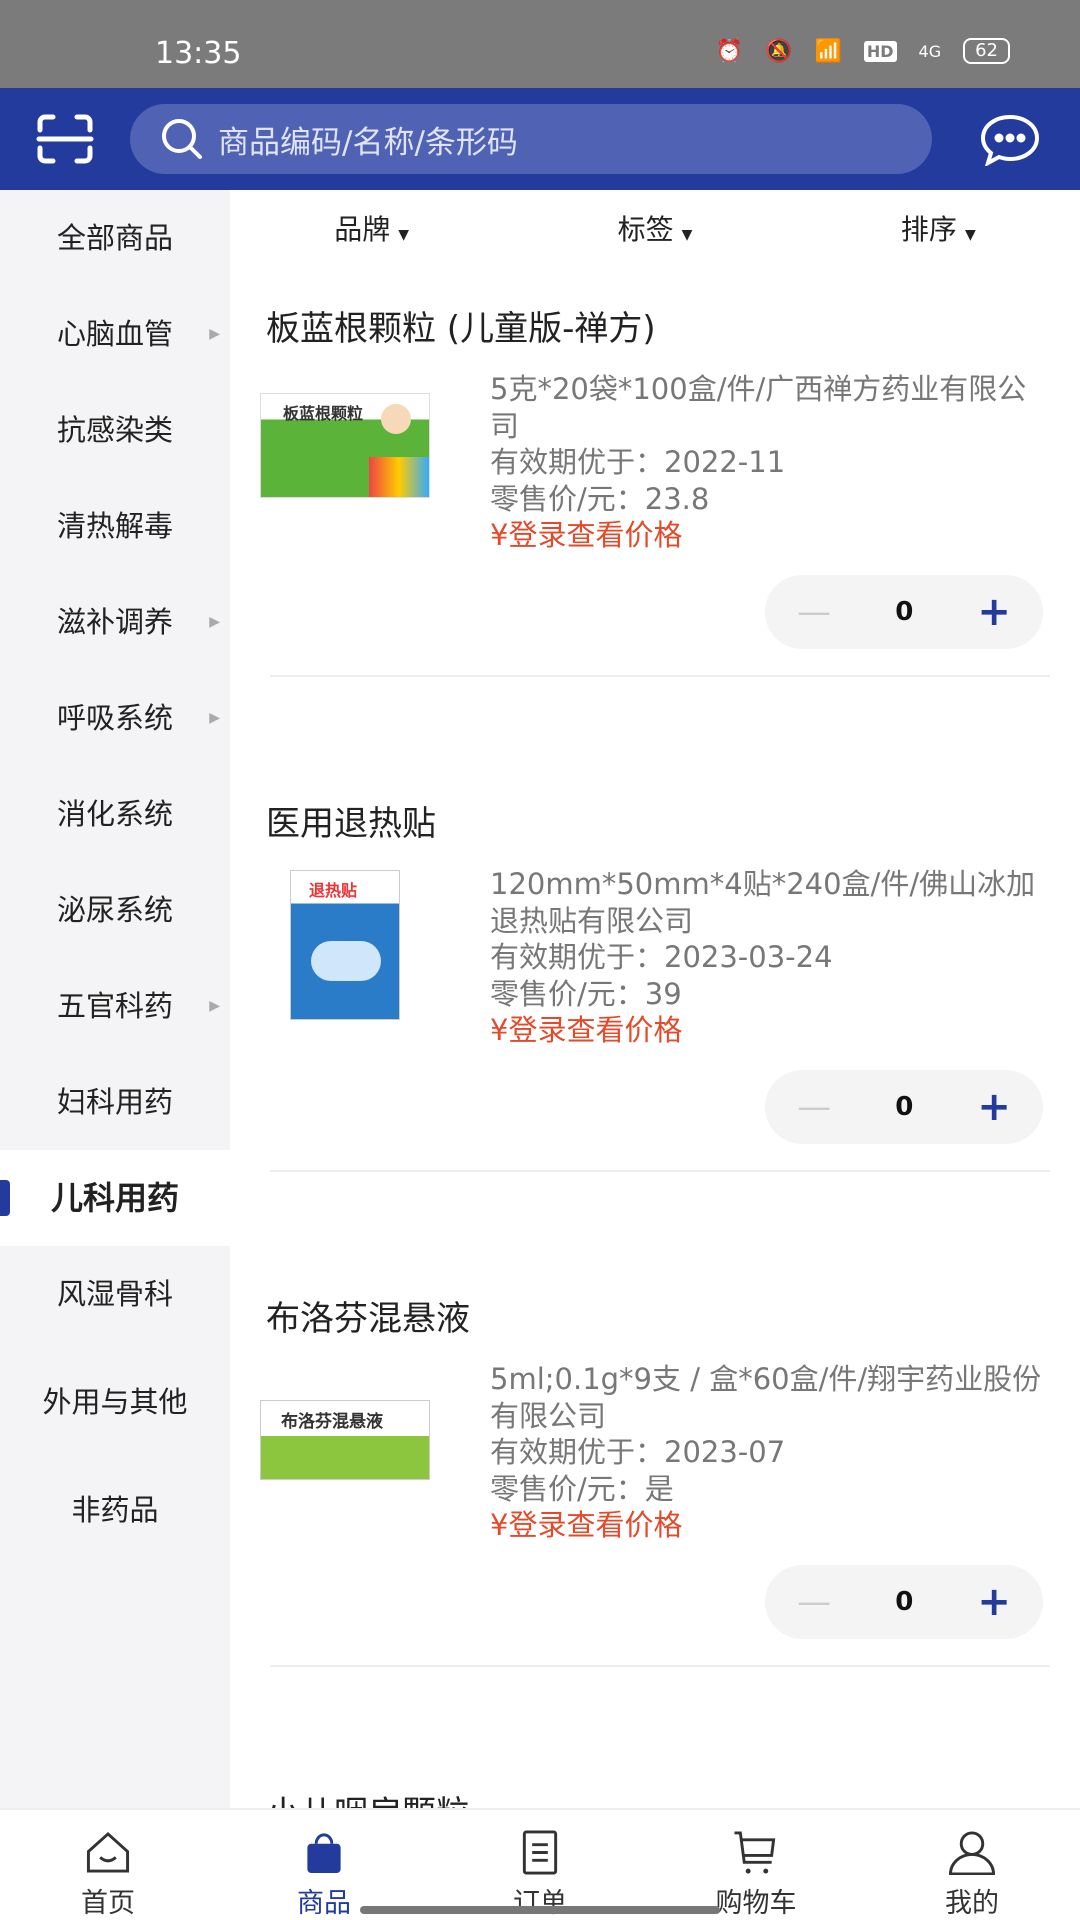  What do you see at coordinates (755, 1852) in the screenshot?
I see `cart-icon` at bounding box center [755, 1852].